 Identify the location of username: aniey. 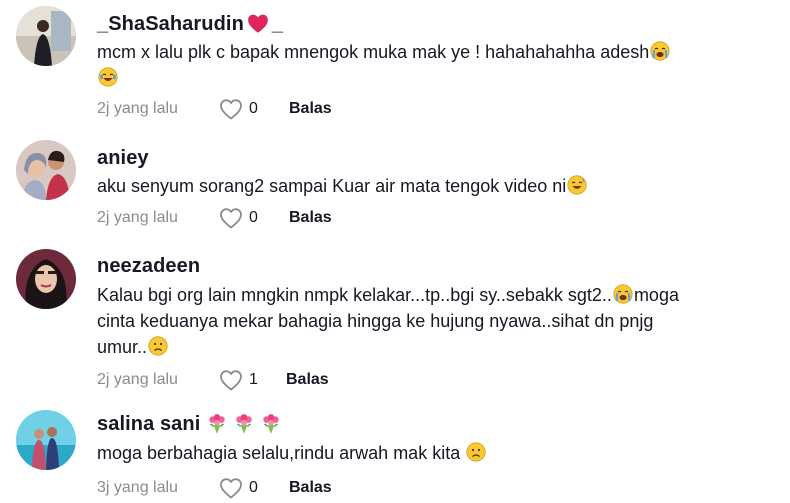
(438, 158).